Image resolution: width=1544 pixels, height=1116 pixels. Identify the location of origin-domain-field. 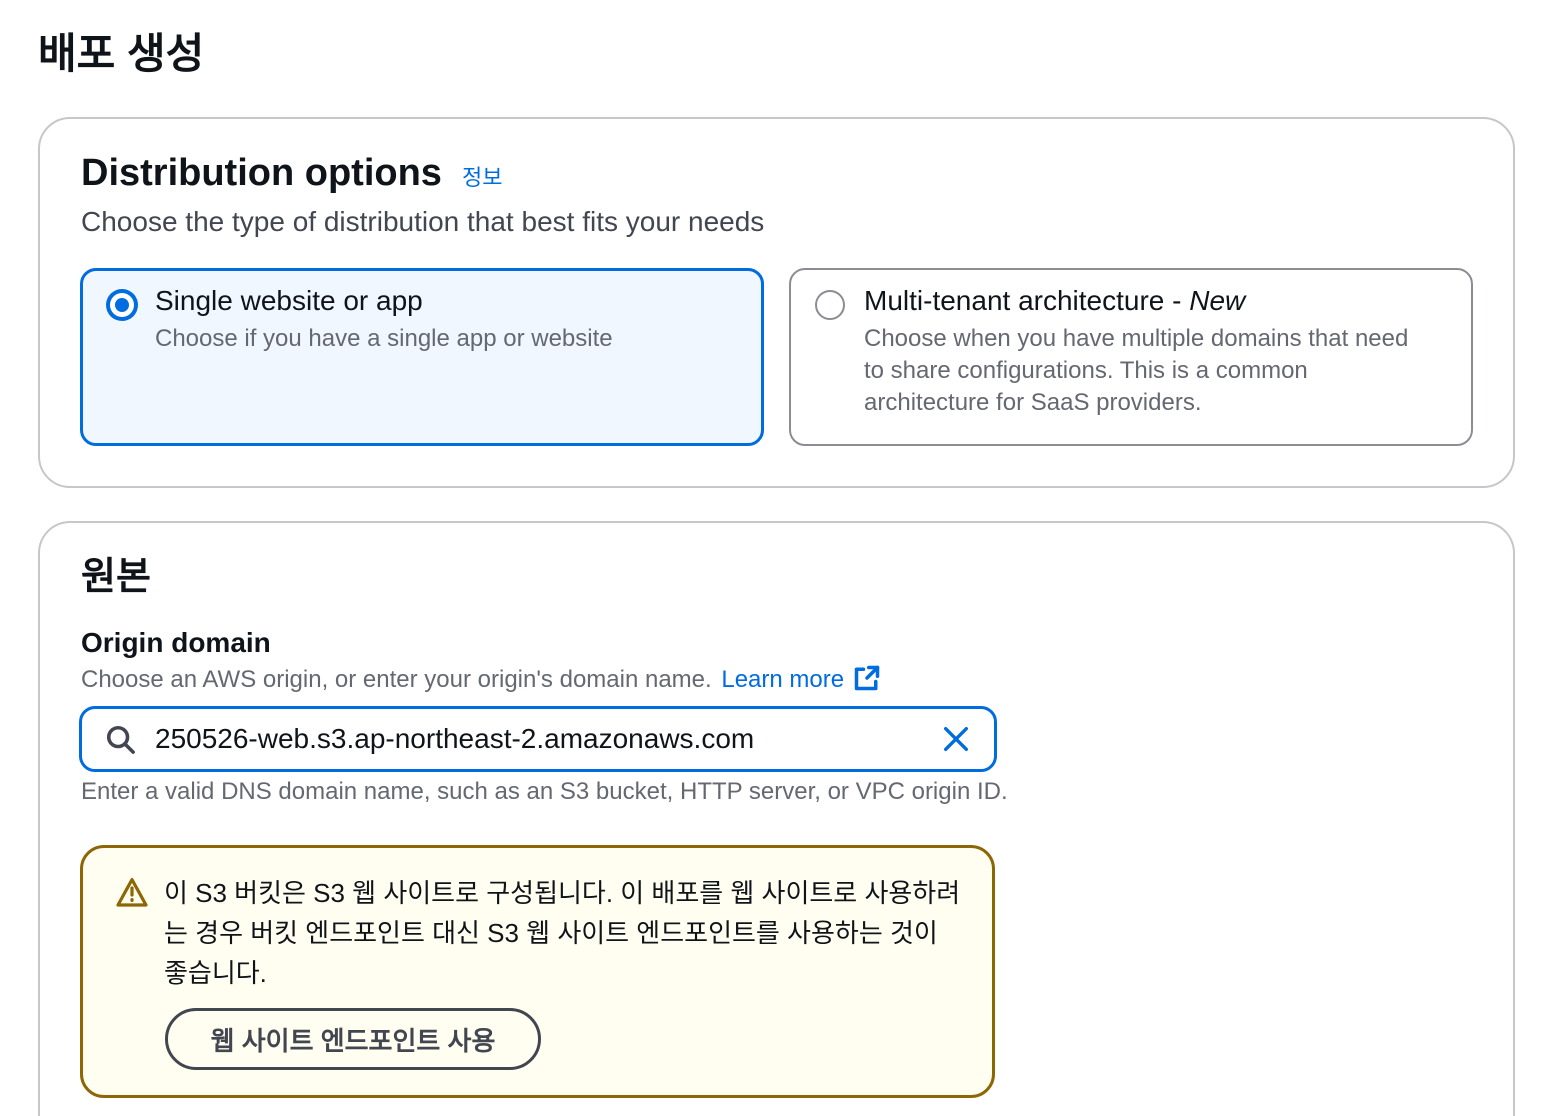
(538, 739).